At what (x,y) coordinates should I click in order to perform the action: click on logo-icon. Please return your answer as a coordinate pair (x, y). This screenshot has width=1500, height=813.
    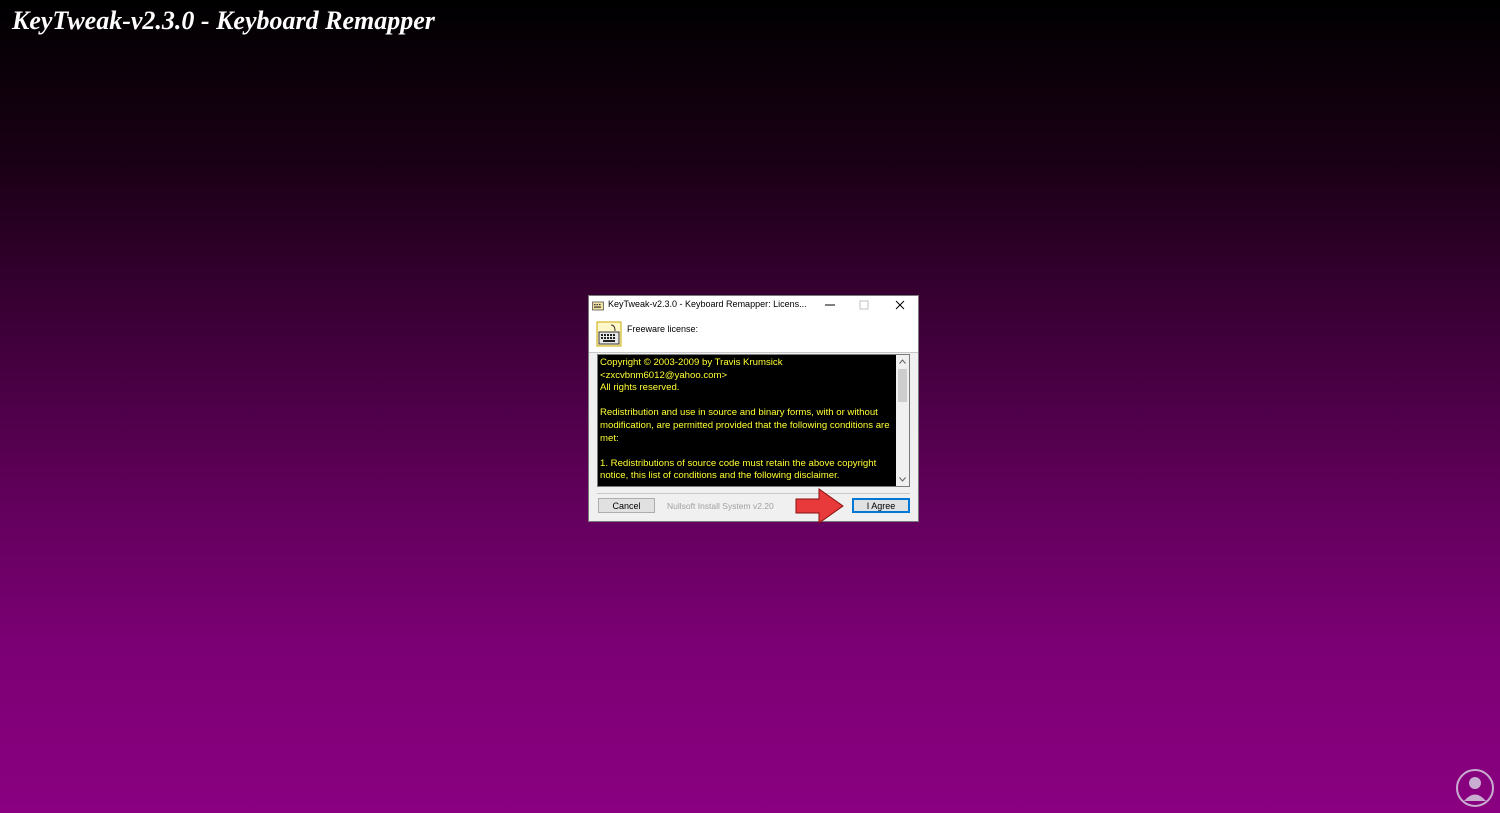
    Looking at the image, I should click on (1475, 788).